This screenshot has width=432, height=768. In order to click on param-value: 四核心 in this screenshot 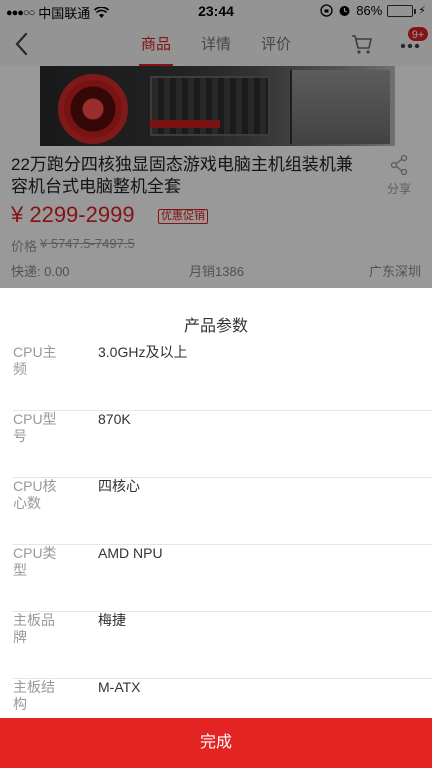, I will do `click(119, 486)`.